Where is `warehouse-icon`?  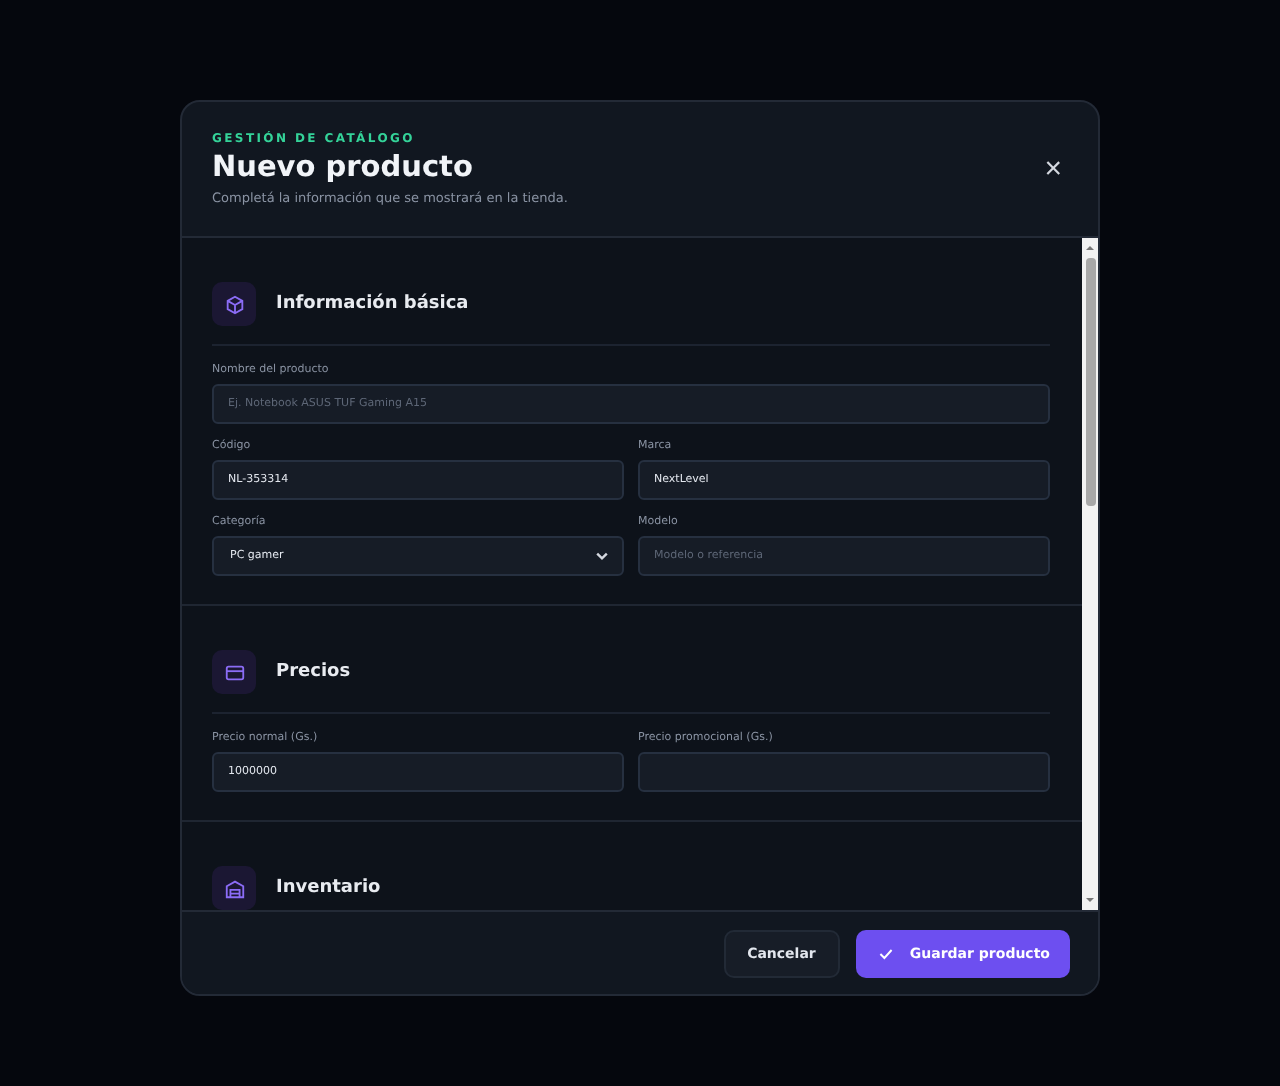
warehouse-icon is located at coordinates (234, 888).